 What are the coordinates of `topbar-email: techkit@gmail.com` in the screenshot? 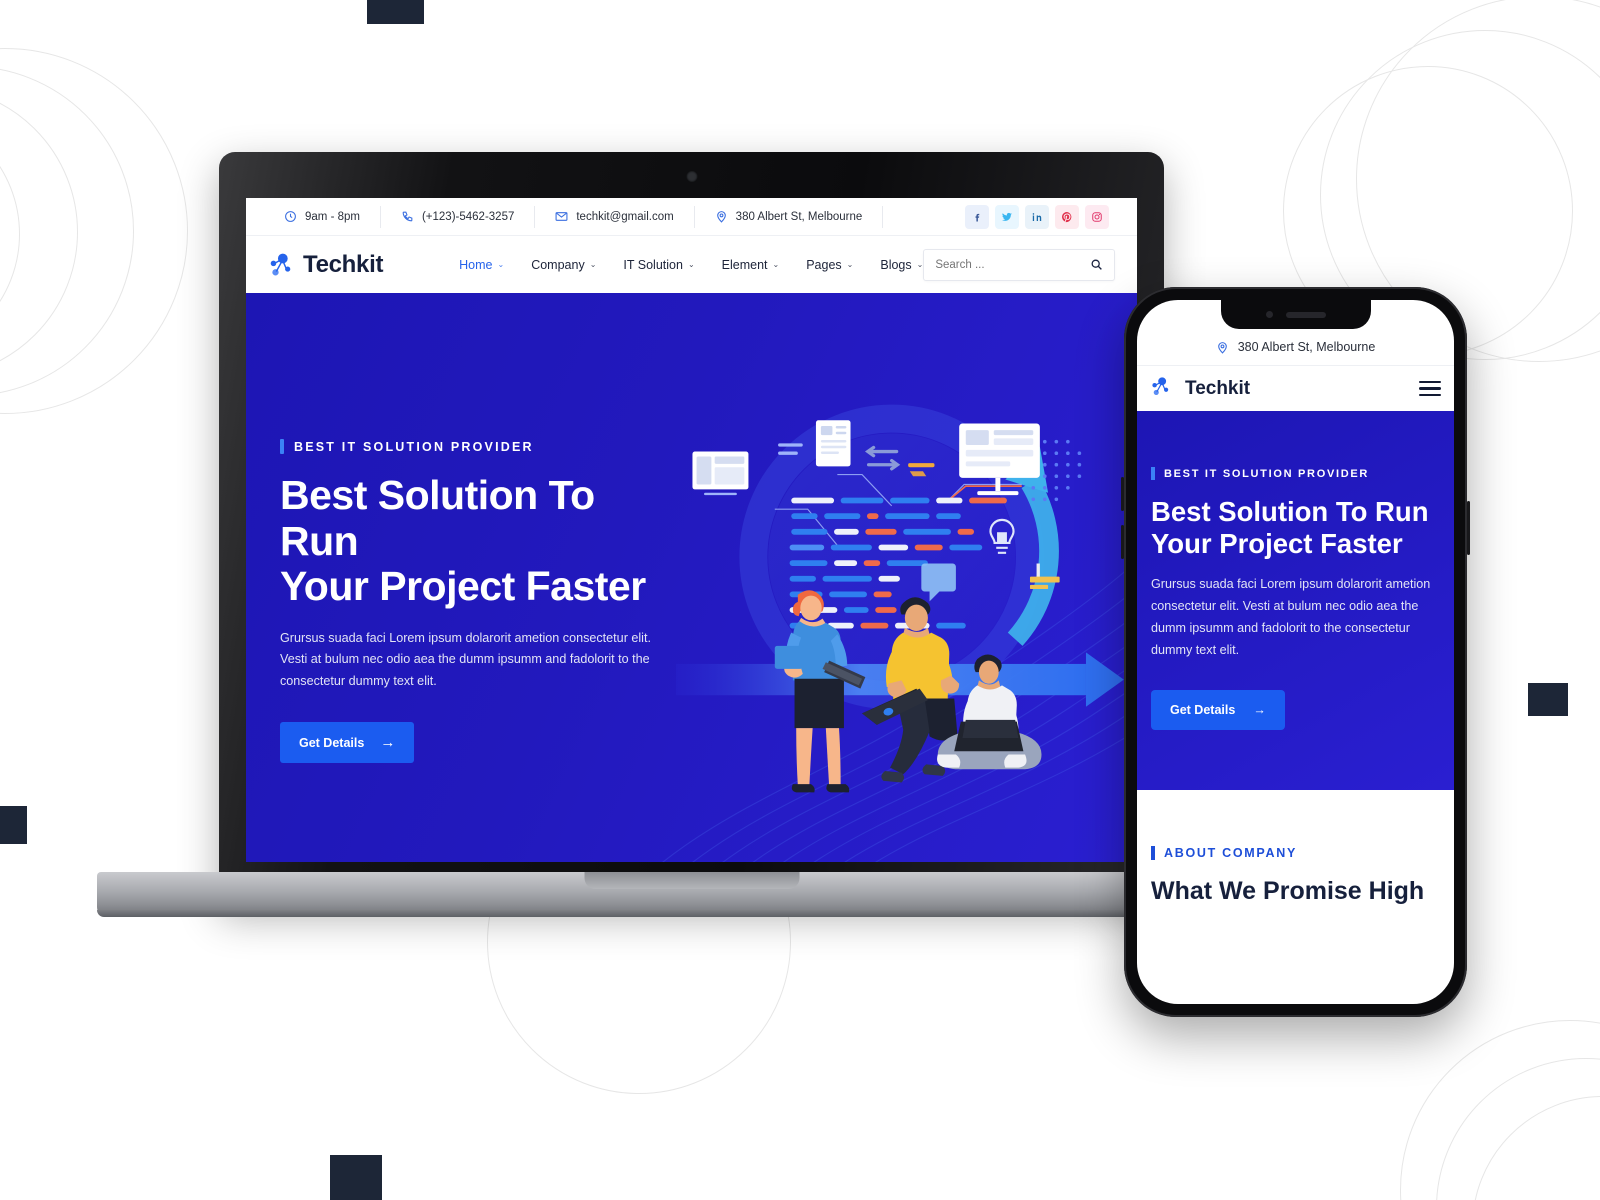 It's located at (615, 216).